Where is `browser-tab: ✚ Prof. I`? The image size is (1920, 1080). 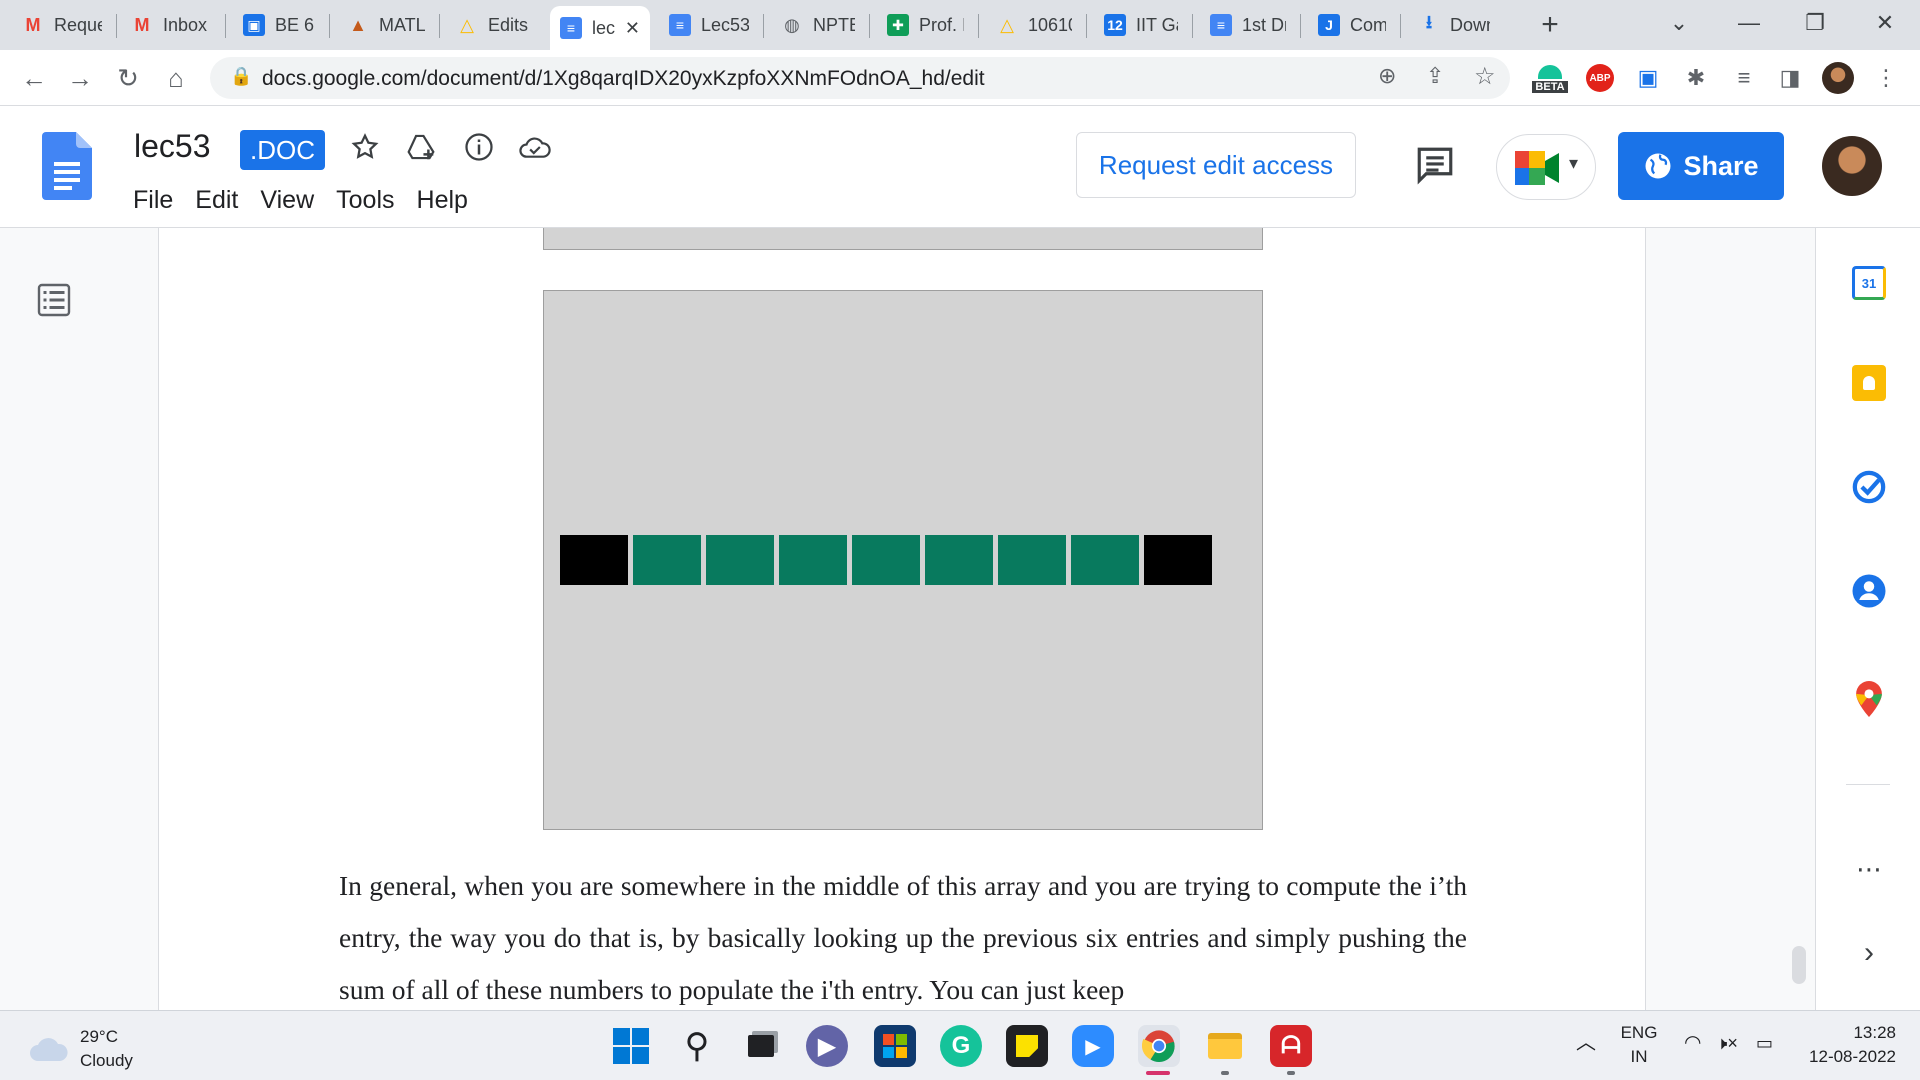
browser-tab: ✚ Prof. I is located at coordinates (925, 25).